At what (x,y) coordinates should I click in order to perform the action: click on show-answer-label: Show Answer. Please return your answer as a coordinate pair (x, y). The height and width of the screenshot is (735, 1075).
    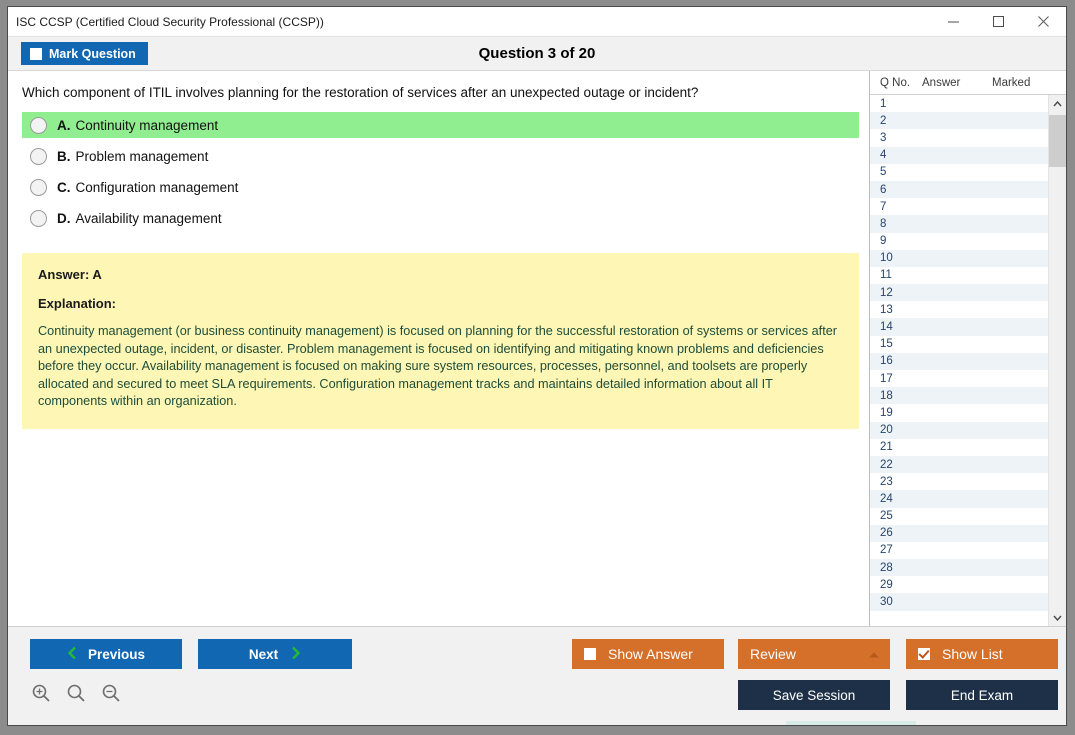
    Looking at the image, I should click on (650, 654).